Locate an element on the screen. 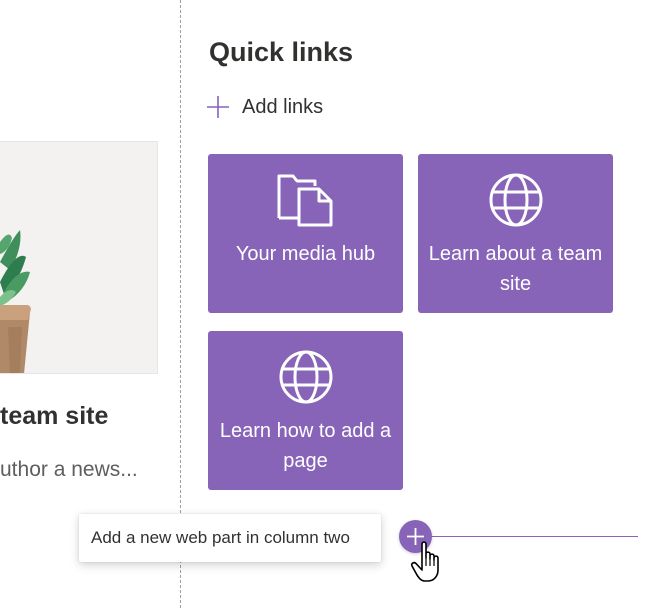  add-links-button: Add links is located at coordinates (264, 107).